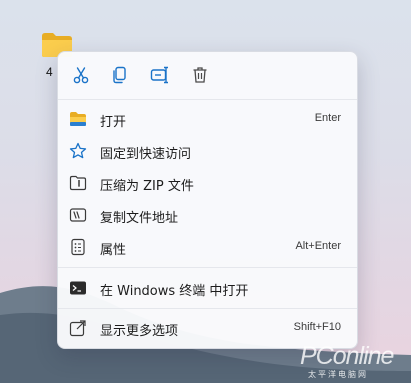 Image resolution: width=411 pixels, height=383 pixels. I want to click on menu-item-label: 压缩为 ZIP 文件, so click(147, 186).